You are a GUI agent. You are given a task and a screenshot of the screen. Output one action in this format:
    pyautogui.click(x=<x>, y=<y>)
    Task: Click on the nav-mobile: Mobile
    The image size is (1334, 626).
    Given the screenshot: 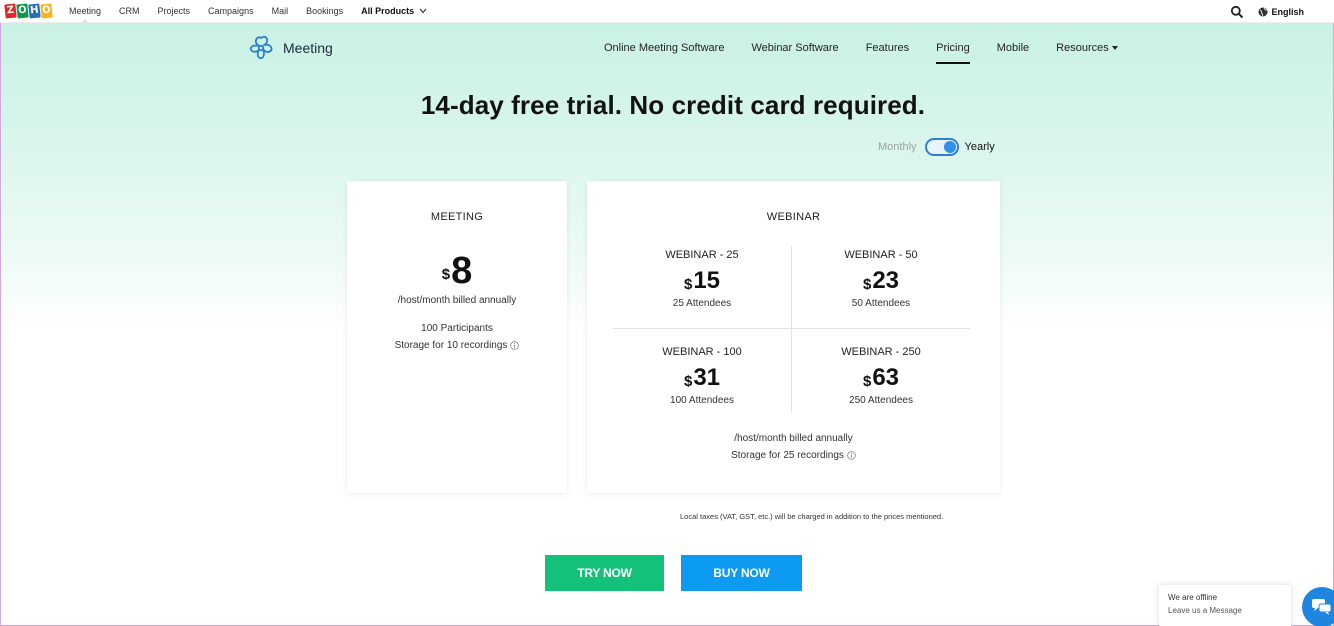 What is the action you would take?
    pyautogui.click(x=1013, y=49)
    